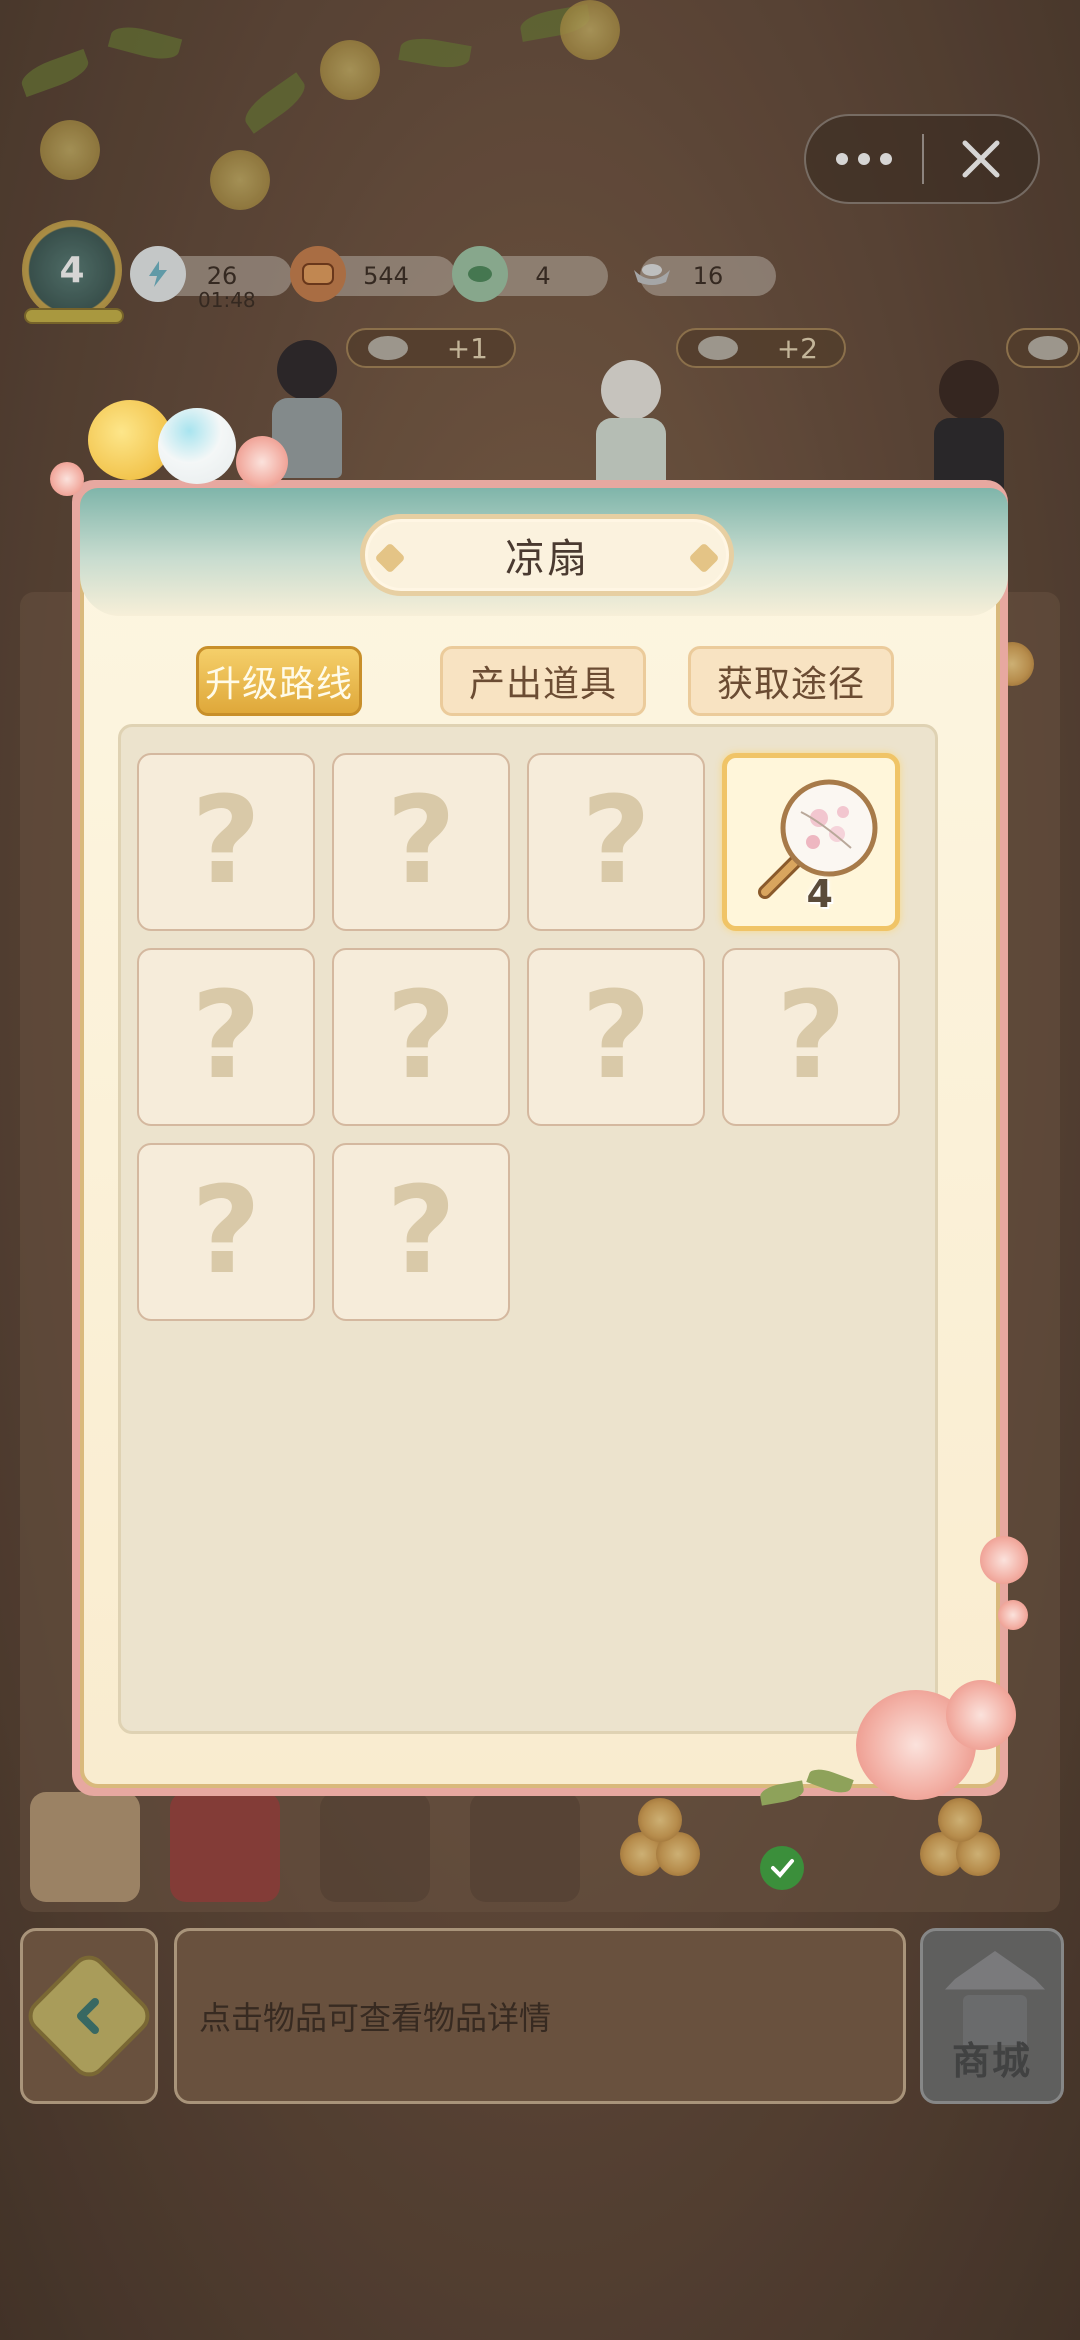 The width and height of the screenshot is (1080, 2340). What do you see at coordinates (542, 684) in the screenshot?
I see `tab-label: 产出道具` at bounding box center [542, 684].